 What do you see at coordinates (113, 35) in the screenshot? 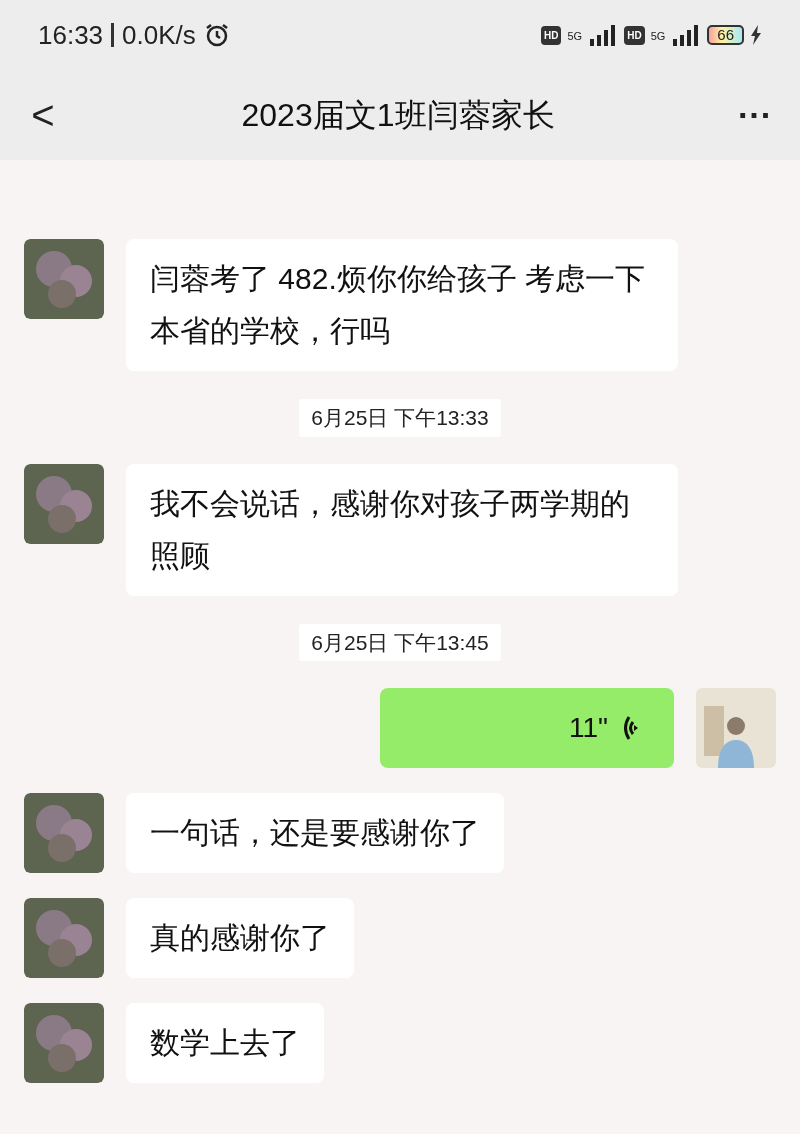
I see `divider-bar` at bounding box center [113, 35].